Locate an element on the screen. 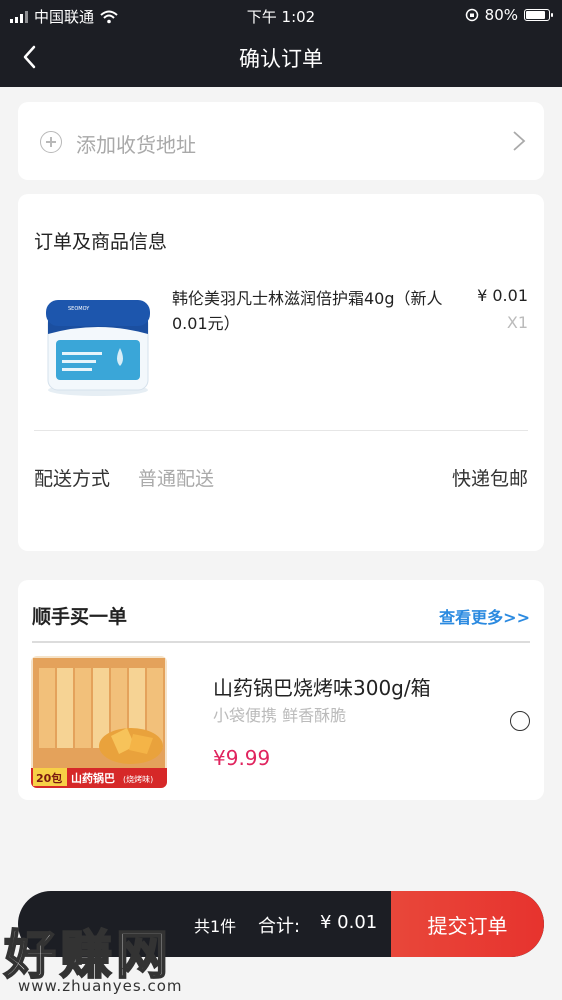 The image size is (562, 1000). item-count: 共1件 is located at coordinates (215, 926).